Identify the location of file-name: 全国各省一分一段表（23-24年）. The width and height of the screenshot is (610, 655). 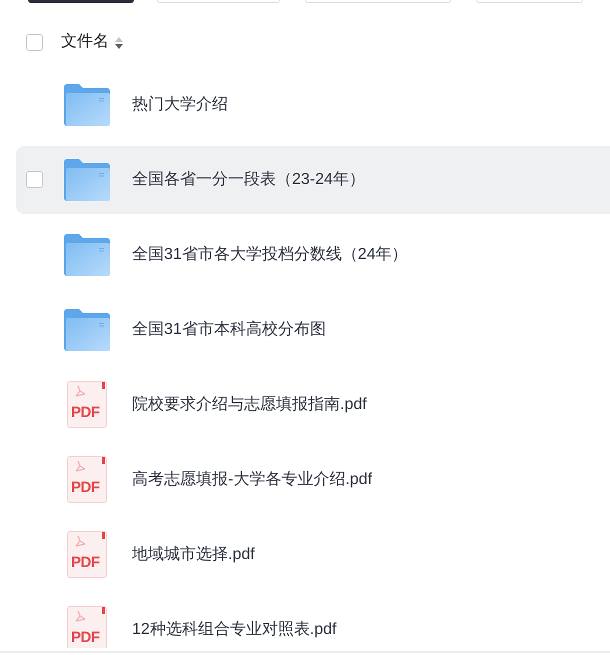
(248, 180).